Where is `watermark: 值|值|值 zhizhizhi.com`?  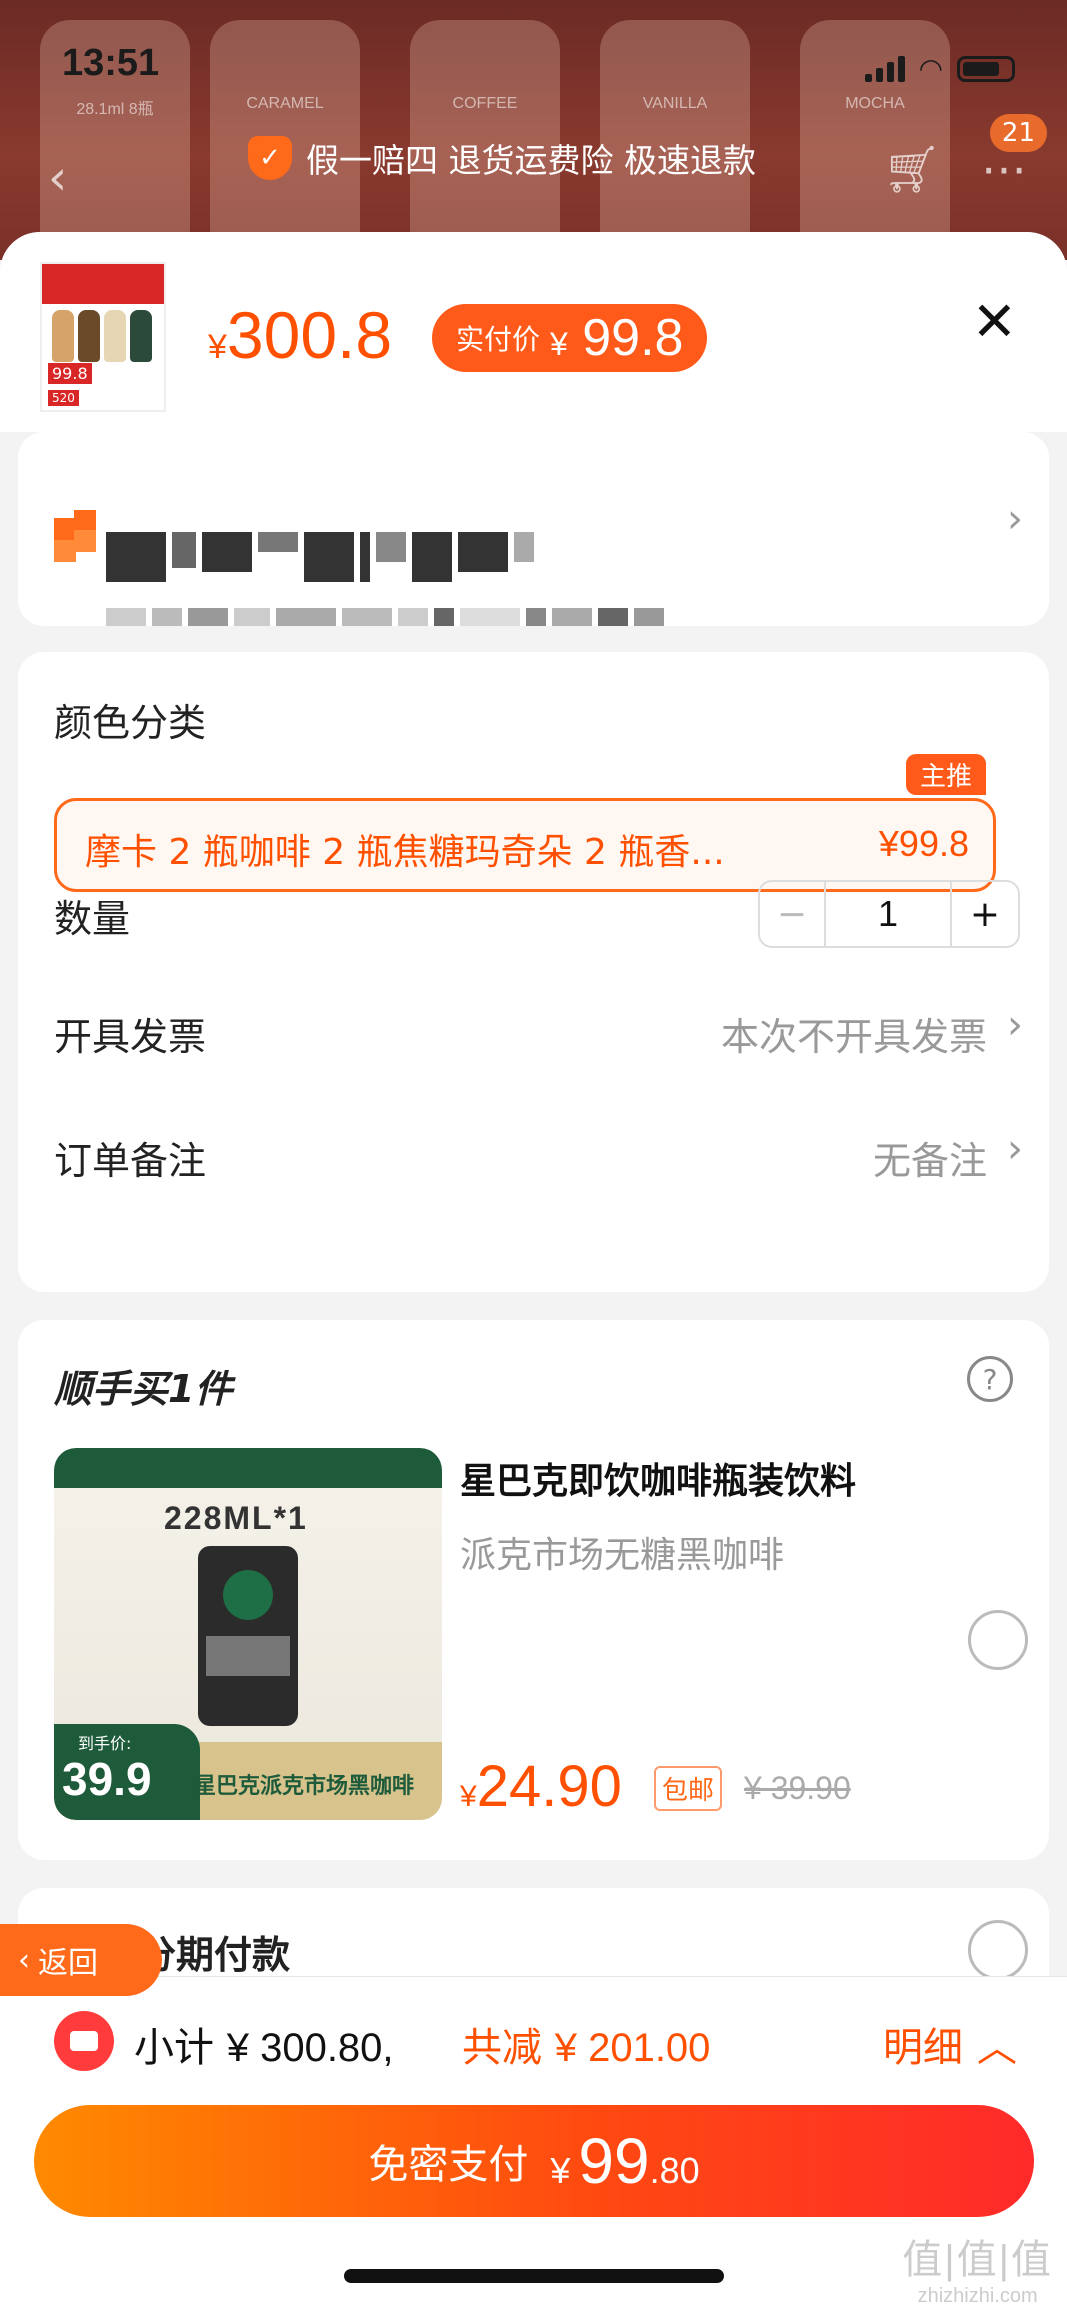 watermark: 值|值|值 zhizhizhi.com is located at coordinates (977, 2267).